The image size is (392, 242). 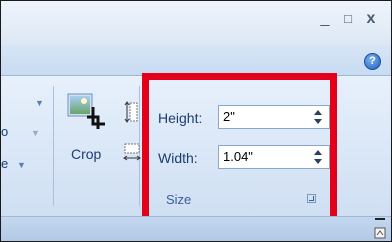 What do you see at coordinates (132, 152) in the screenshot?
I see `width-icon` at bounding box center [132, 152].